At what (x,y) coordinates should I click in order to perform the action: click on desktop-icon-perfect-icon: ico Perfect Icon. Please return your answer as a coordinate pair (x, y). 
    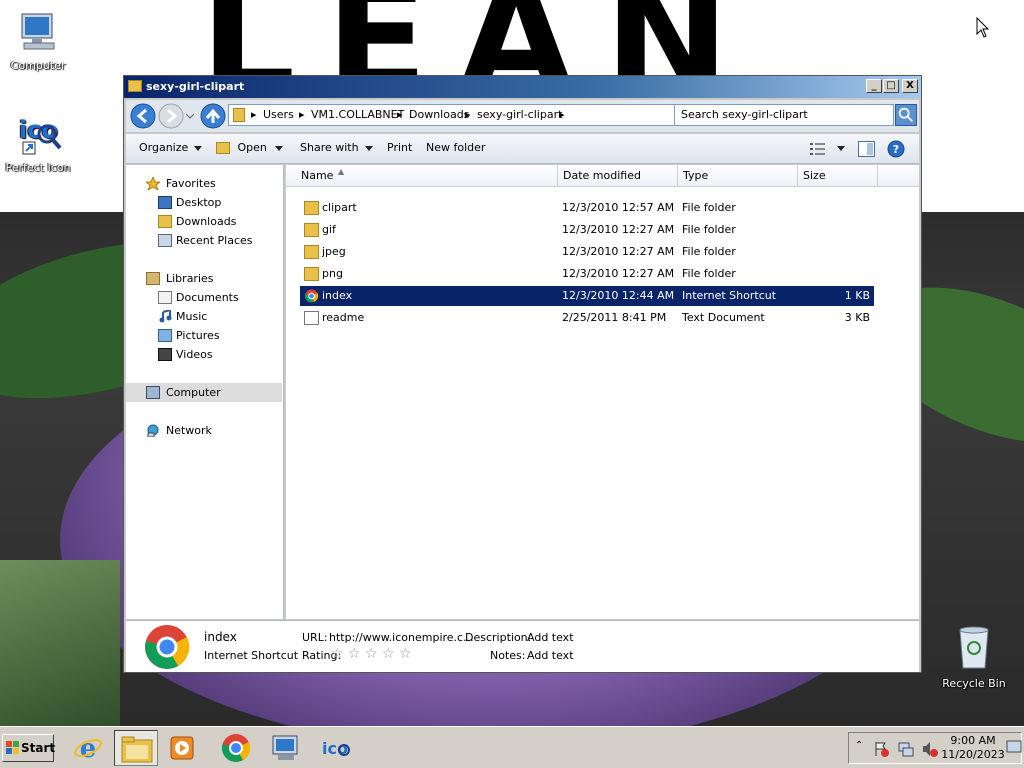
    Looking at the image, I should click on (38, 141).